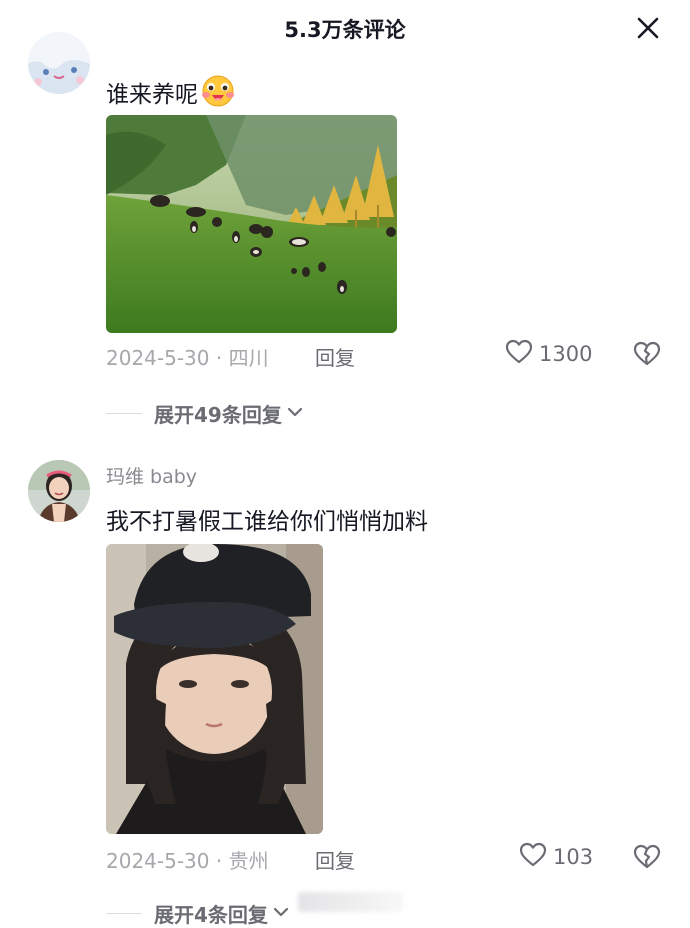  What do you see at coordinates (267, 522) in the screenshot?
I see `comment-text: 我不打暑假工谁给你们悄悄加料` at bounding box center [267, 522].